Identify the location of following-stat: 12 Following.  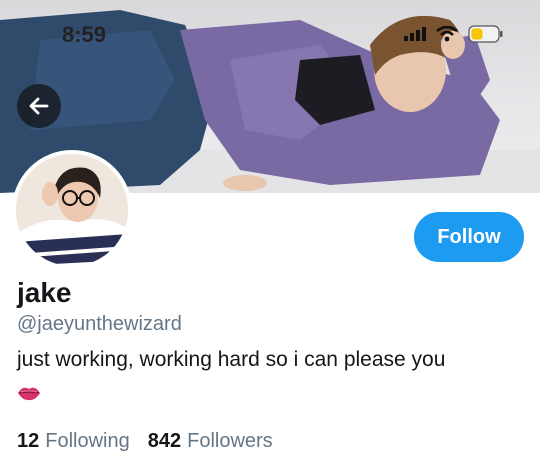
(73, 441).